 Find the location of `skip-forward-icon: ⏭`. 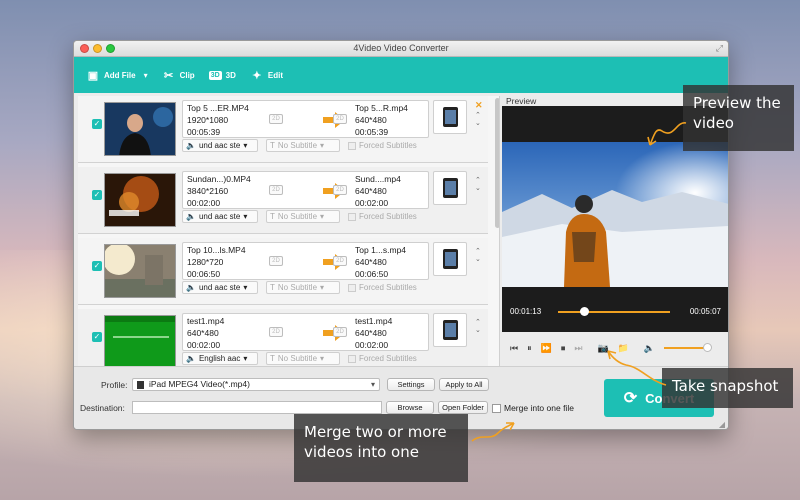

skip-forward-icon: ⏭ is located at coordinates (578, 348).